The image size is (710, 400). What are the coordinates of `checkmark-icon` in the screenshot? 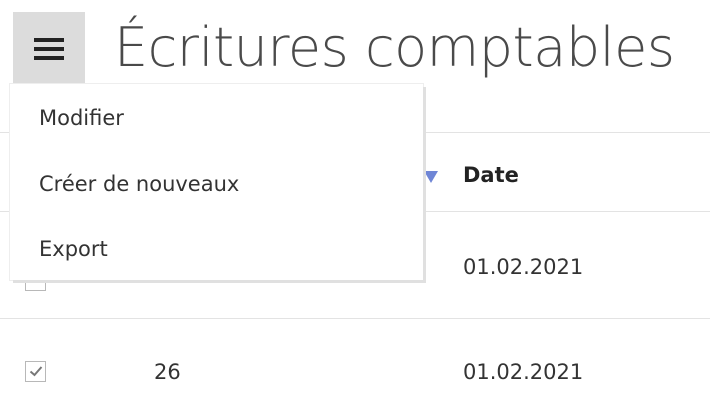 It's located at (36, 371).